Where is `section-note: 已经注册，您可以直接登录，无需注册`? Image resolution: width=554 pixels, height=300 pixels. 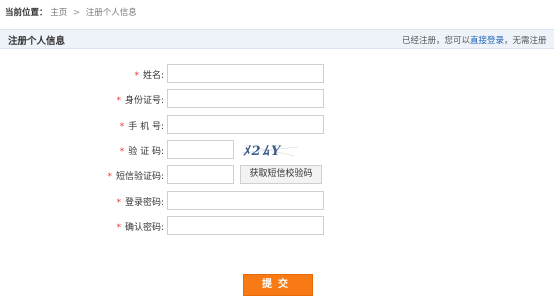
section-note: 已经注册，您可以直接登录，无需注册 is located at coordinates (474, 40).